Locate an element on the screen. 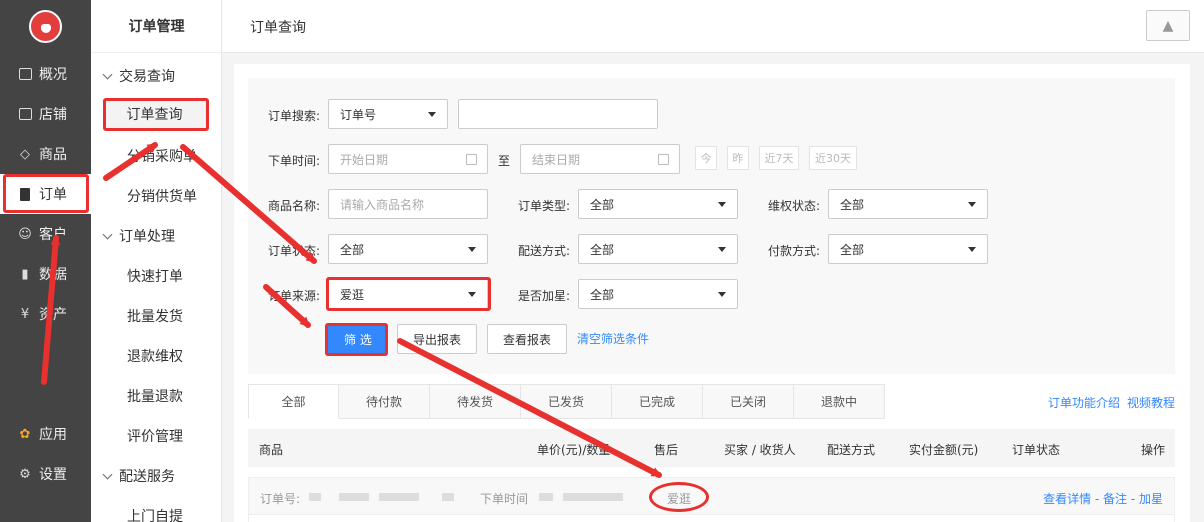  order-tabs: 全部 待付款 待发货 已发货 已完成 已关闭 退款中 is located at coordinates (566, 401).